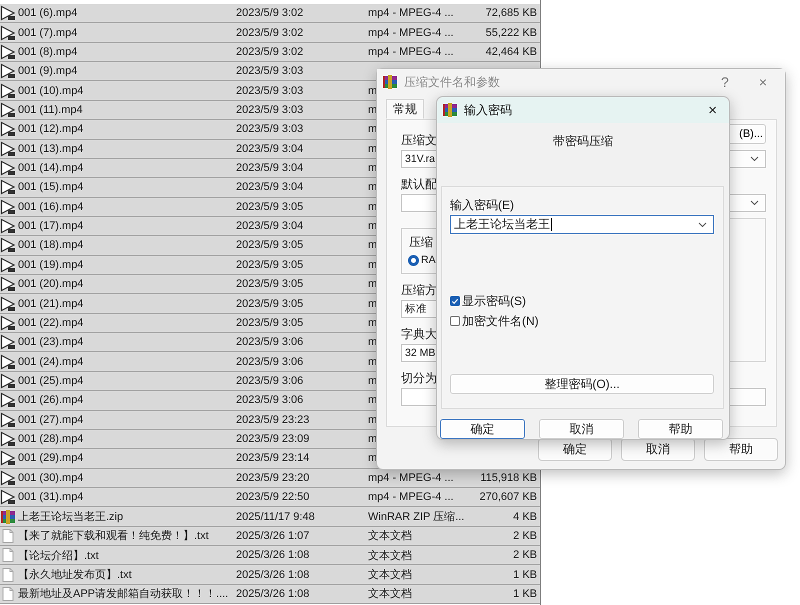 The height and width of the screenshot is (605, 800). Describe the element at coordinates (51, 381) in the screenshot. I see `file-name: 001 (25).mp4` at that location.